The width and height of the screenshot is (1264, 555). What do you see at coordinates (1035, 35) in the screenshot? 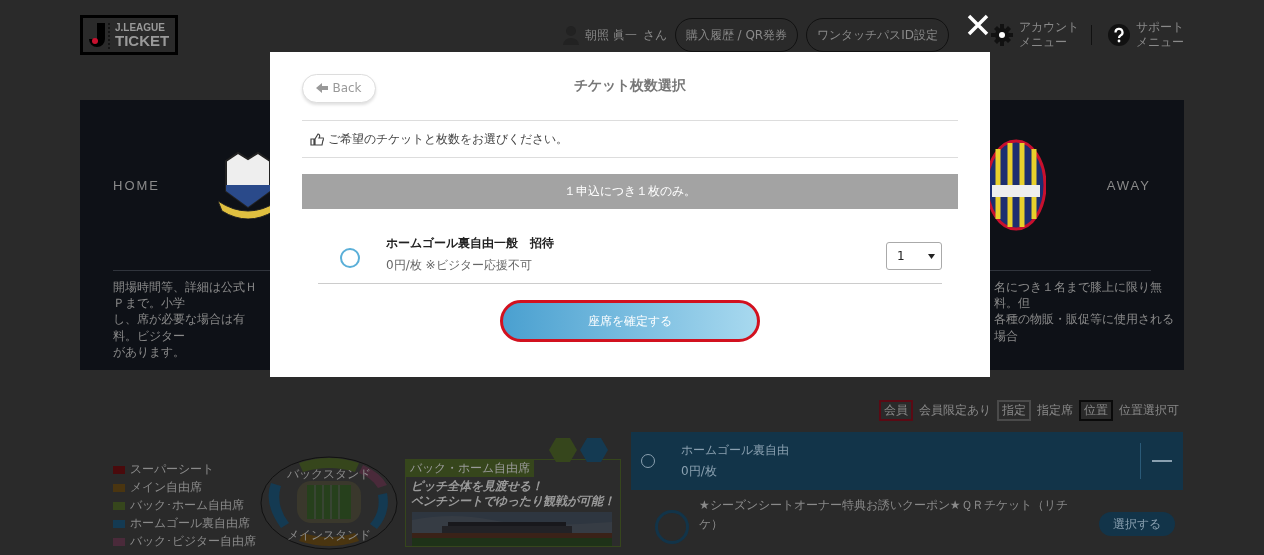
I see `menu-link: アカウント メニュー` at bounding box center [1035, 35].